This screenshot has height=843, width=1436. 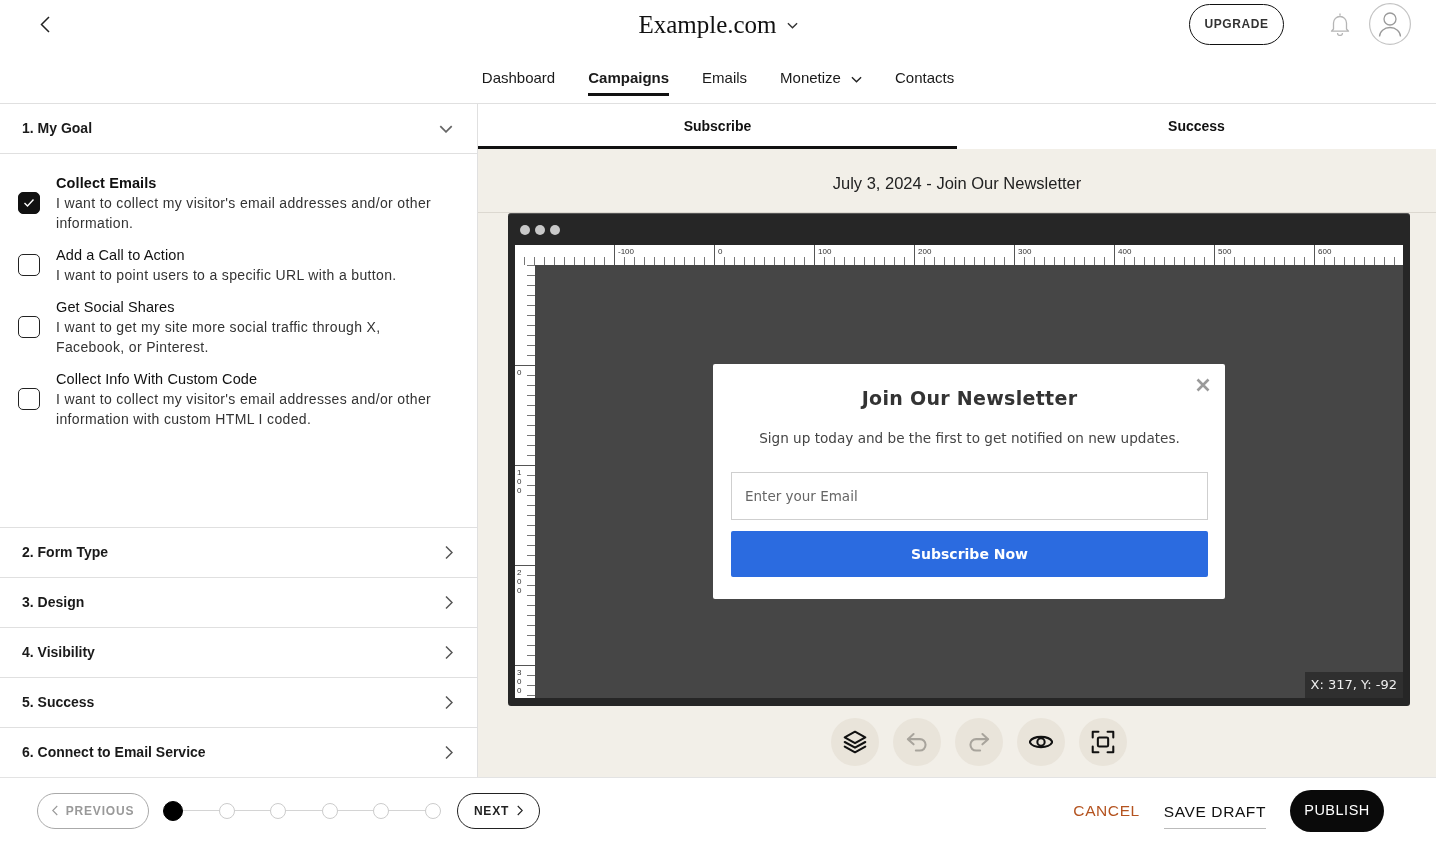 I want to click on bell-icon, so click(x=1340, y=24).